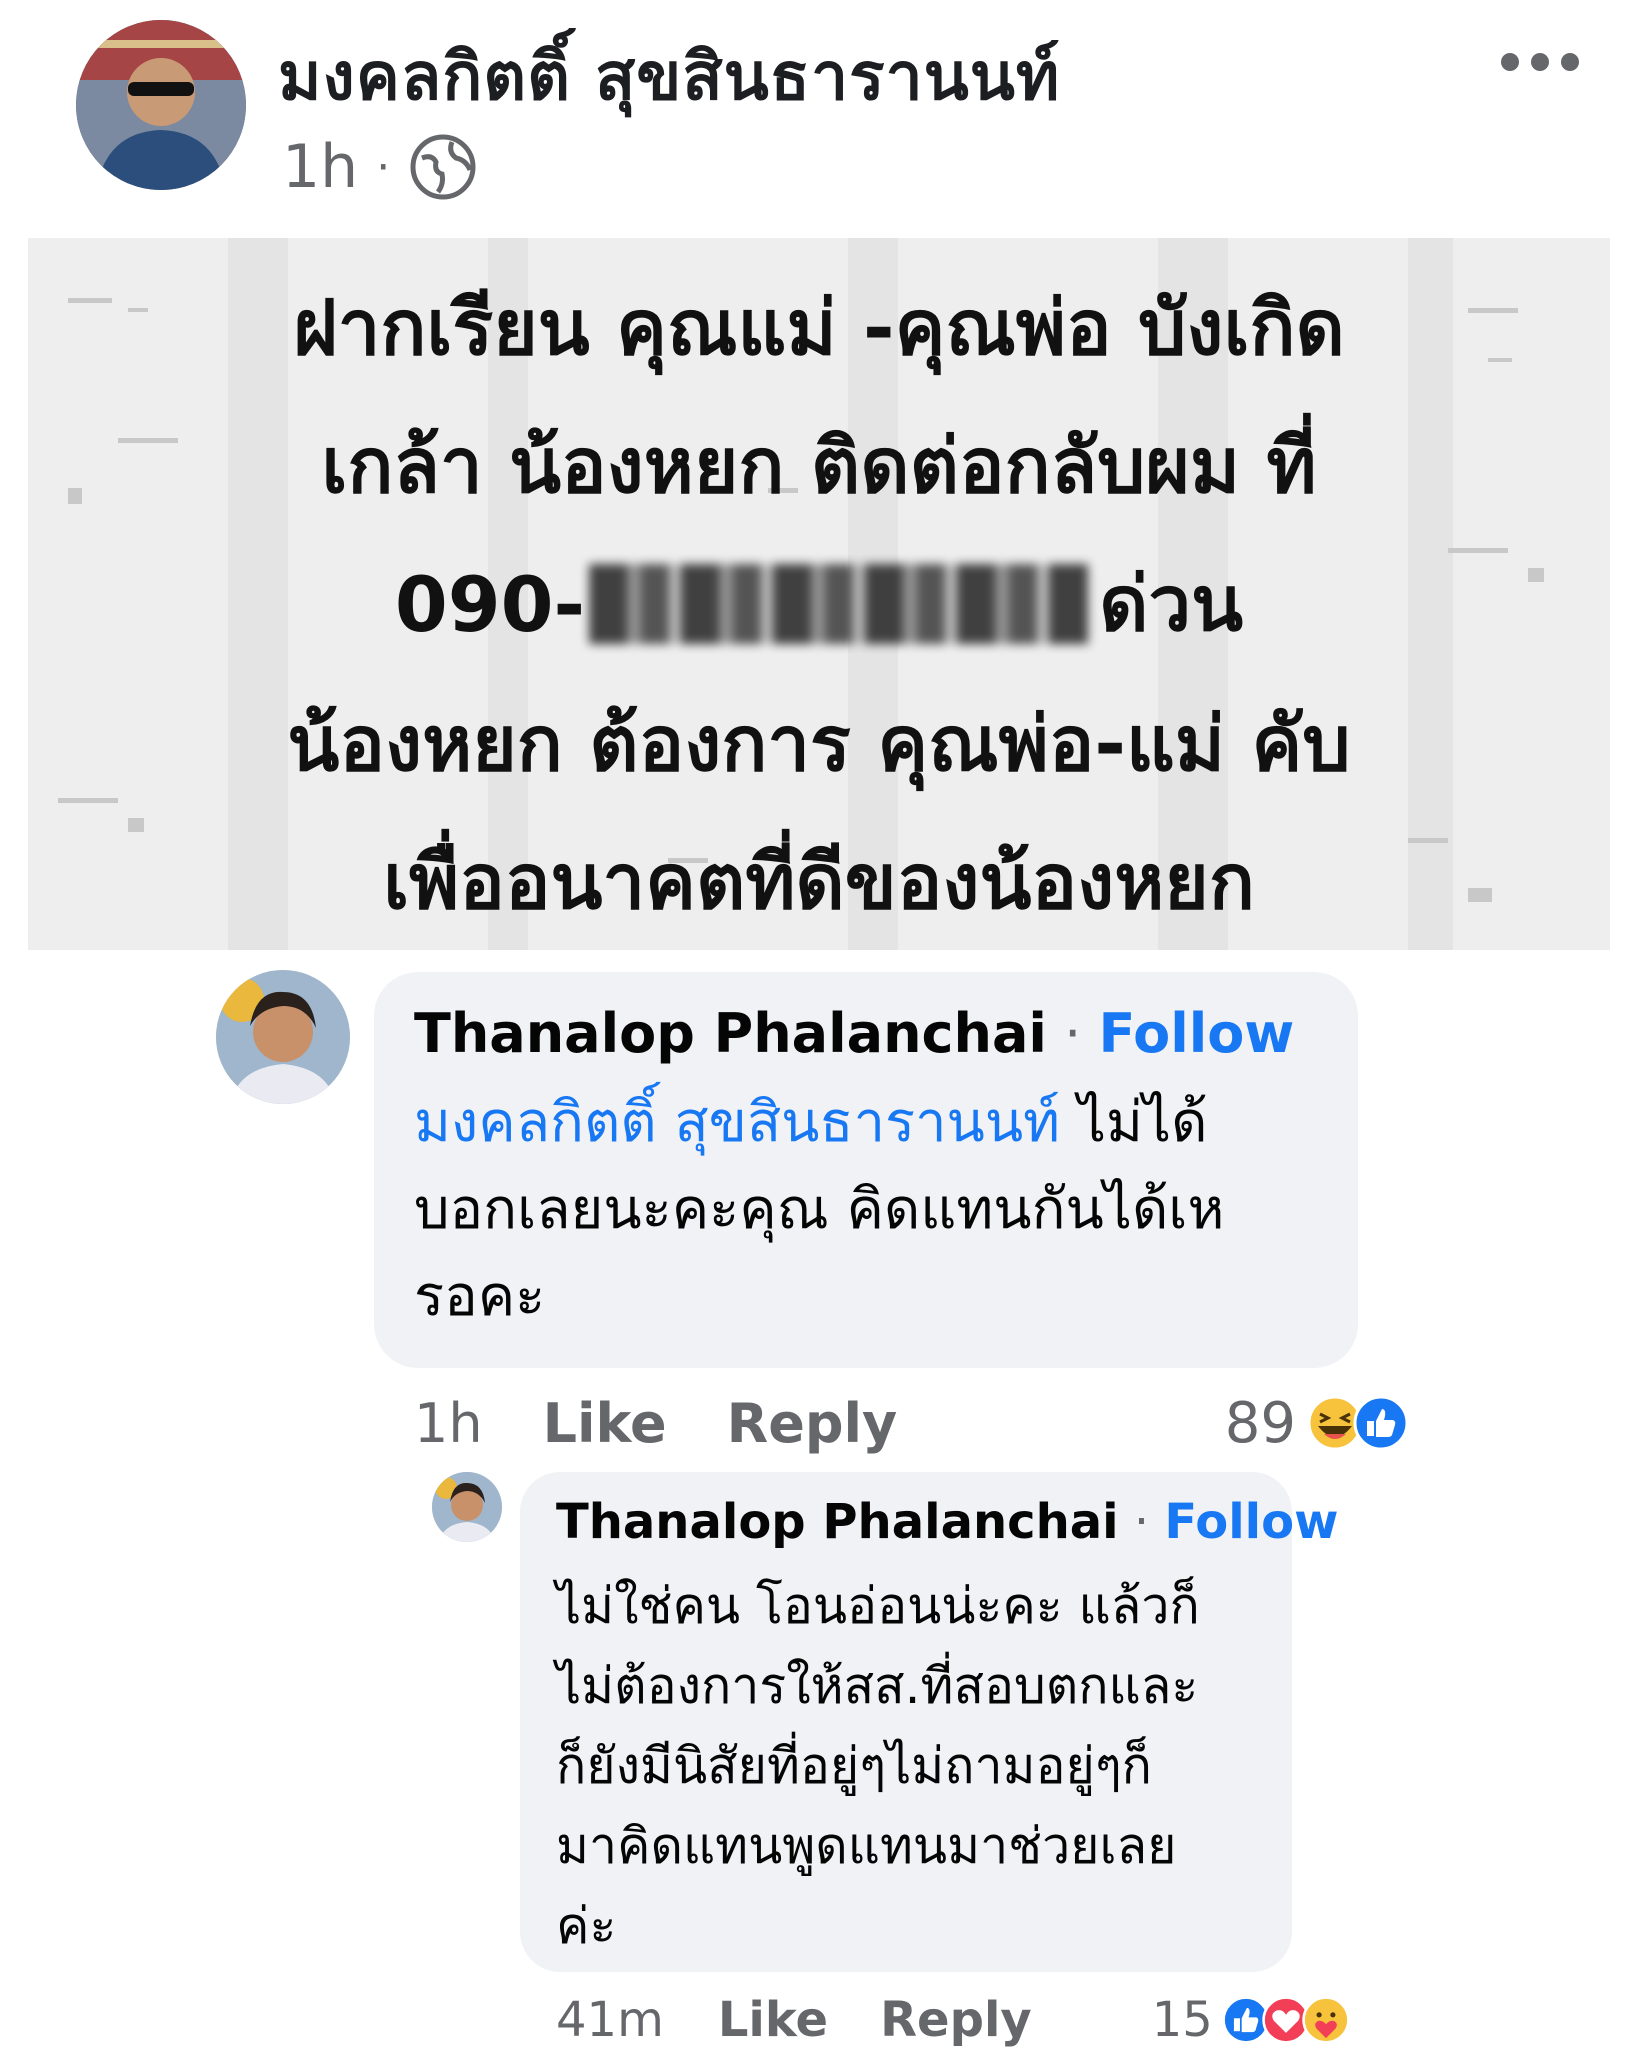  Describe the element at coordinates (1381, 1423) in the screenshot. I see `like-icon` at that location.